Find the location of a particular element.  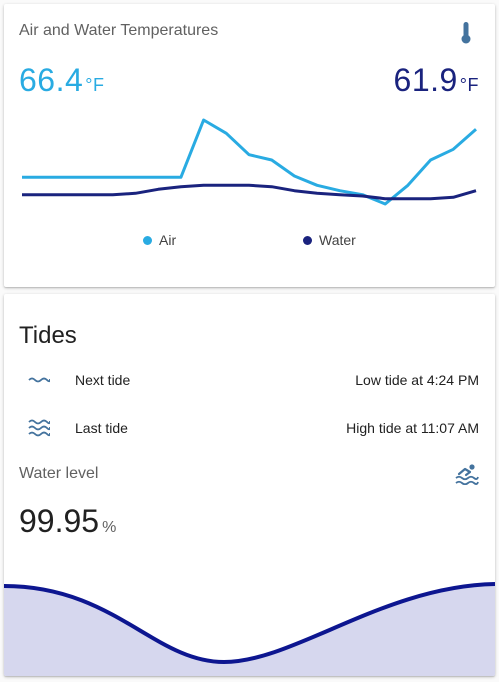

thermometer-icon is located at coordinates (466, 33).